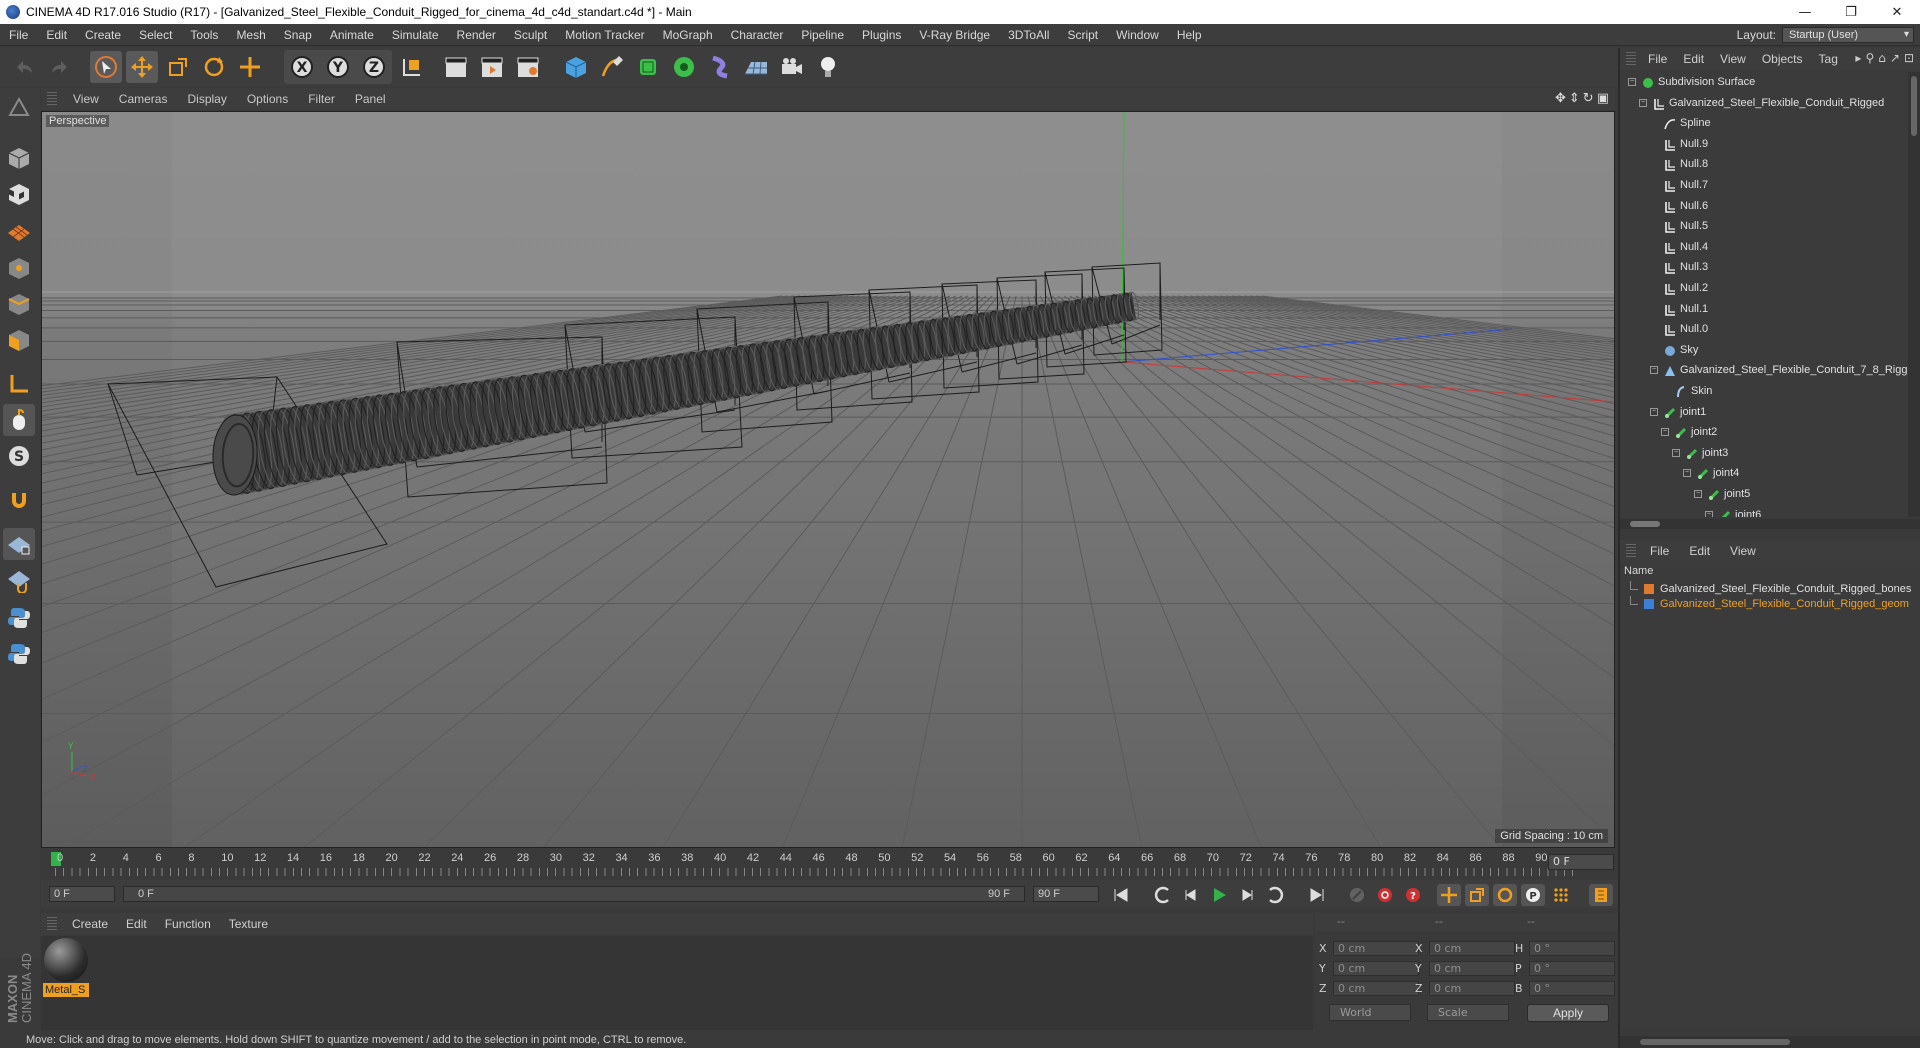 The width and height of the screenshot is (1920, 1048). What do you see at coordinates (1385, 895) in the screenshot?
I see `autokey-button` at bounding box center [1385, 895].